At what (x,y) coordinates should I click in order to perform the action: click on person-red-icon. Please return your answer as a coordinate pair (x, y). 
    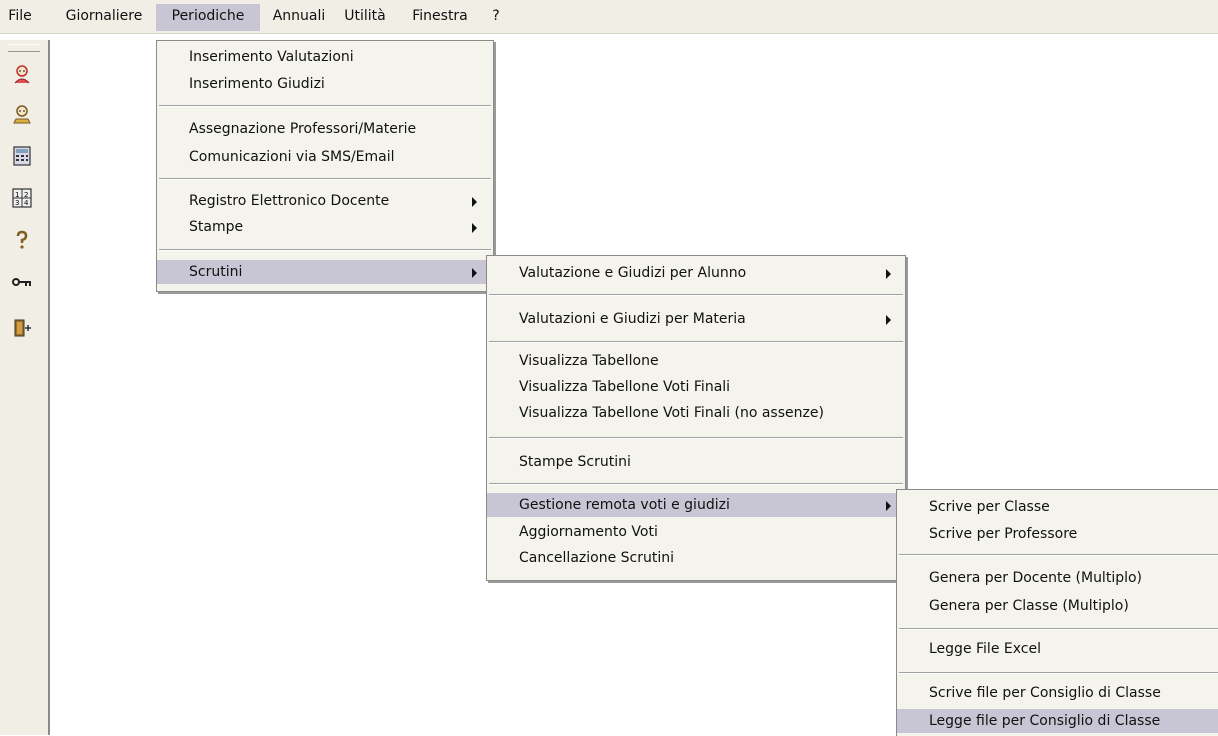
    Looking at the image, I should click on (22, 74).